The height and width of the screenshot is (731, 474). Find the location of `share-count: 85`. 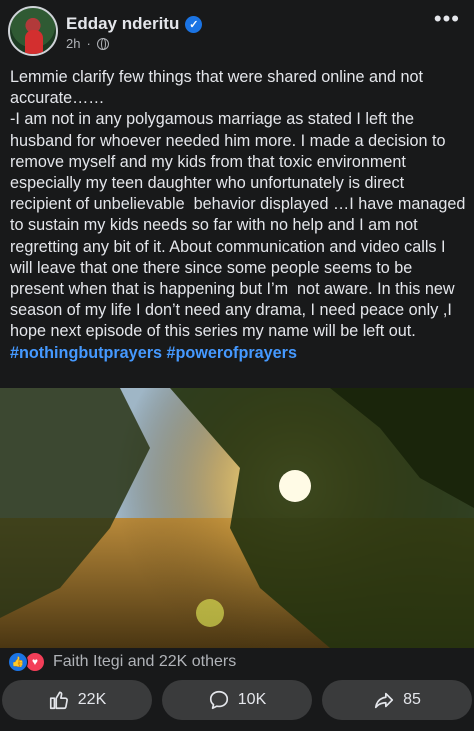

share-count: 85 is located at coordinates (412, 699).